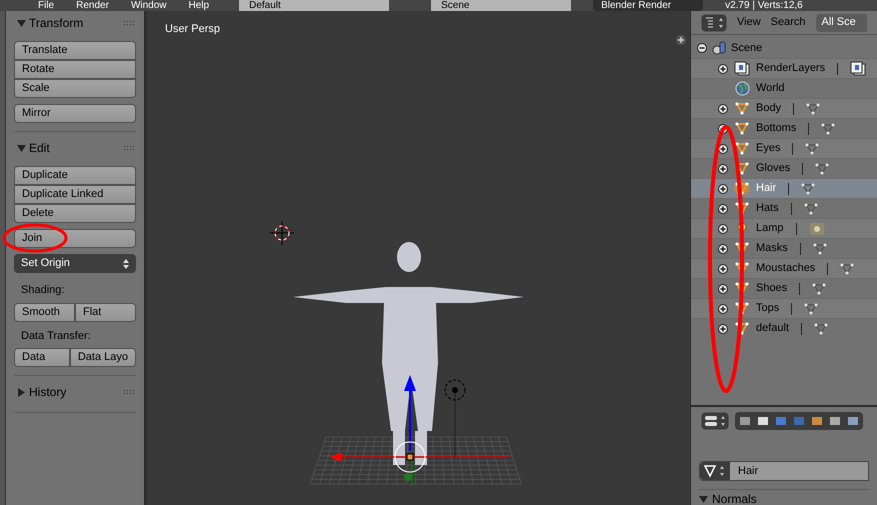  Describe the element at coordinates (784, 188) in the screenshot. I see `tree-row: Hair` at that location.